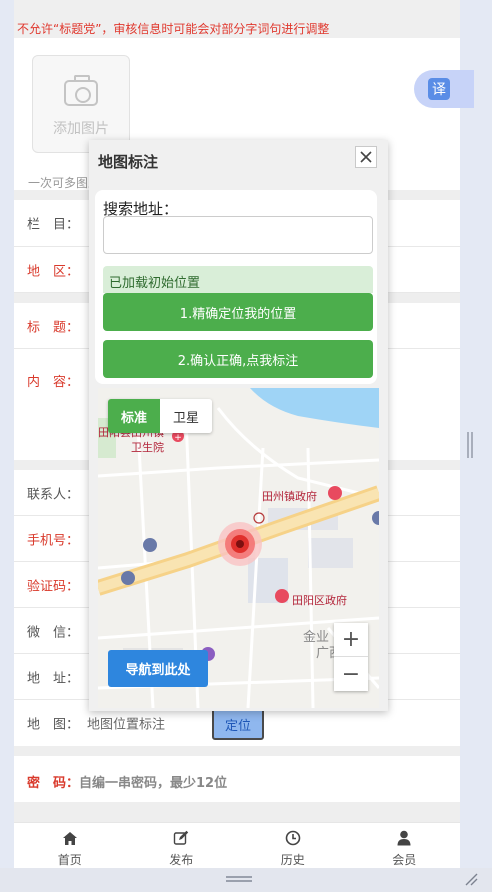 The image size is (492, 892). I want to click on navigate-button: 导航到此处, so click(158, 668).